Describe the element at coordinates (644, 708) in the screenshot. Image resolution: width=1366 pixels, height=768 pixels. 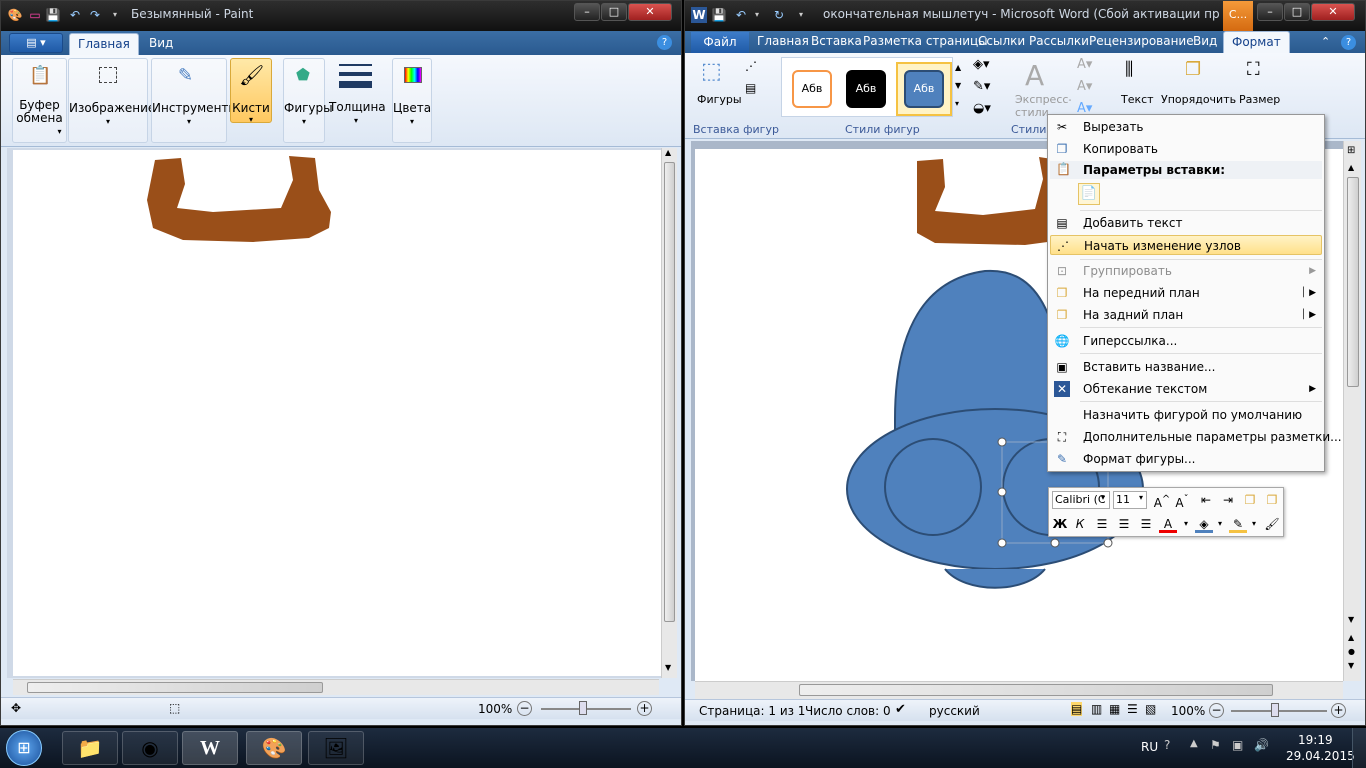
I see `zoom-in-icon: +` at that location.